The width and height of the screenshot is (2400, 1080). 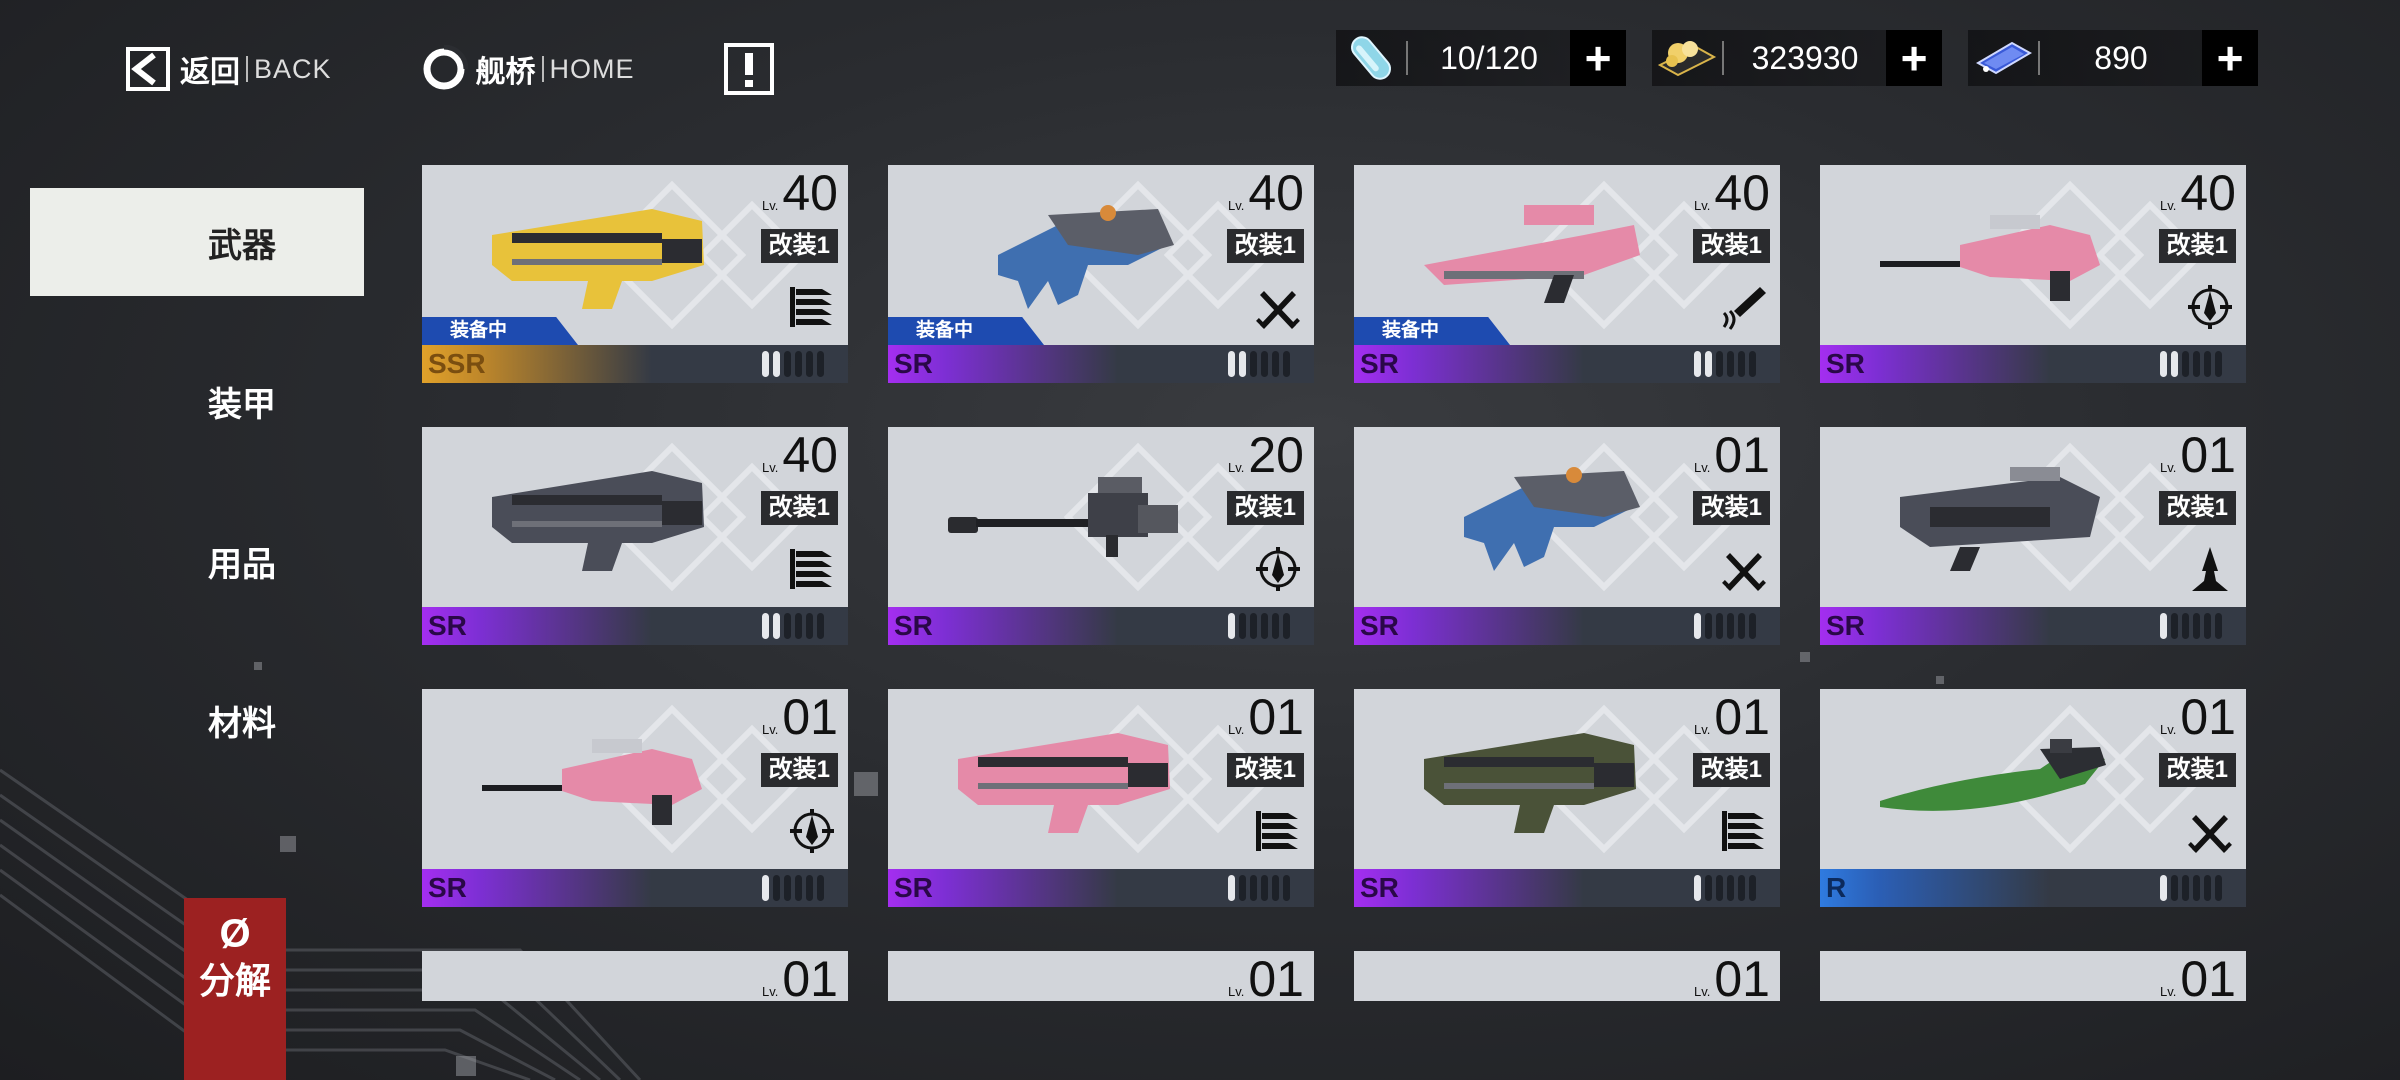 I want to click on tab-materials: 材料, so click(x=197, y=720).